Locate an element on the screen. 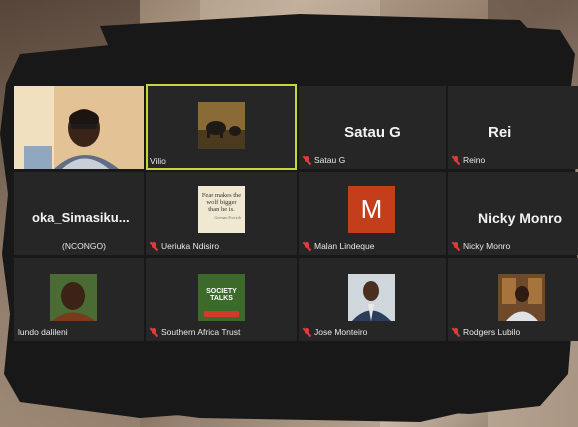  participant-video is located at coordinates (79, 127).